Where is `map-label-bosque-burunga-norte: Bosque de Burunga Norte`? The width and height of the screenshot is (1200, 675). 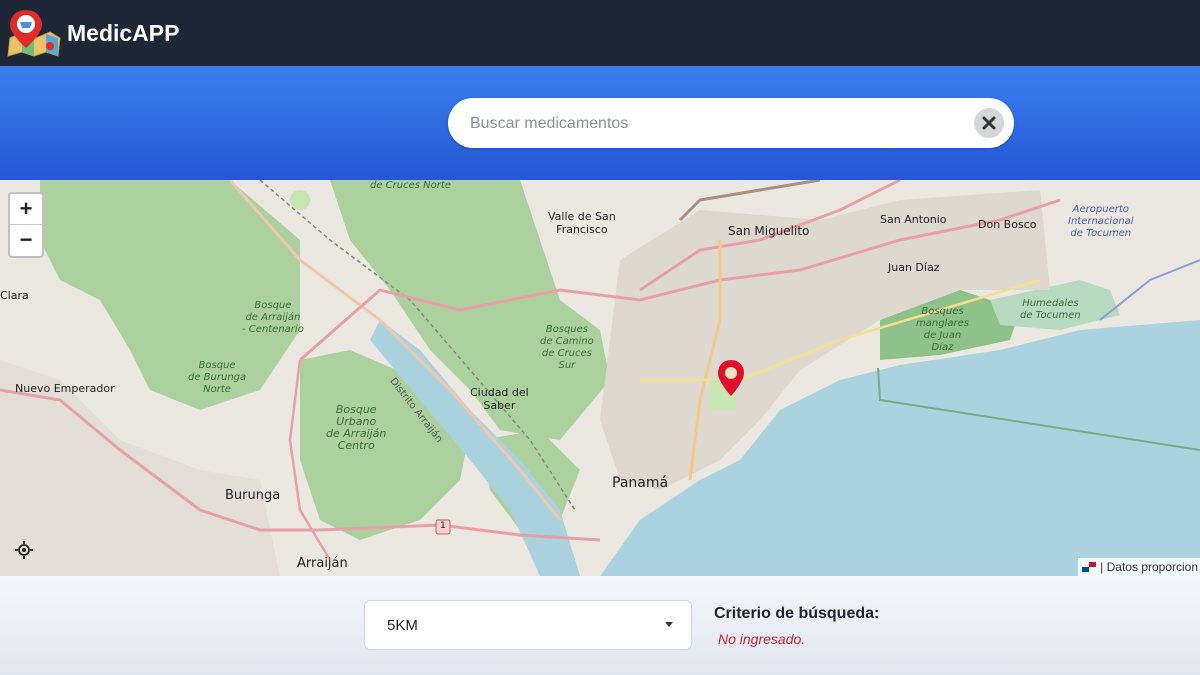 map-label-bosque-burunga-norte: Bosque de Burunga Norte is located at coordinates (217, 377).